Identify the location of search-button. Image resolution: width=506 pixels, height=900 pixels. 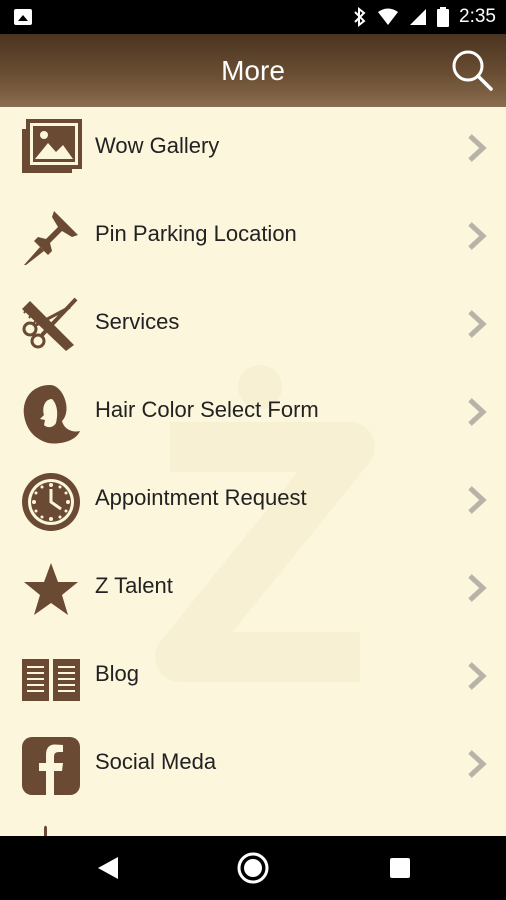
(472, 70).